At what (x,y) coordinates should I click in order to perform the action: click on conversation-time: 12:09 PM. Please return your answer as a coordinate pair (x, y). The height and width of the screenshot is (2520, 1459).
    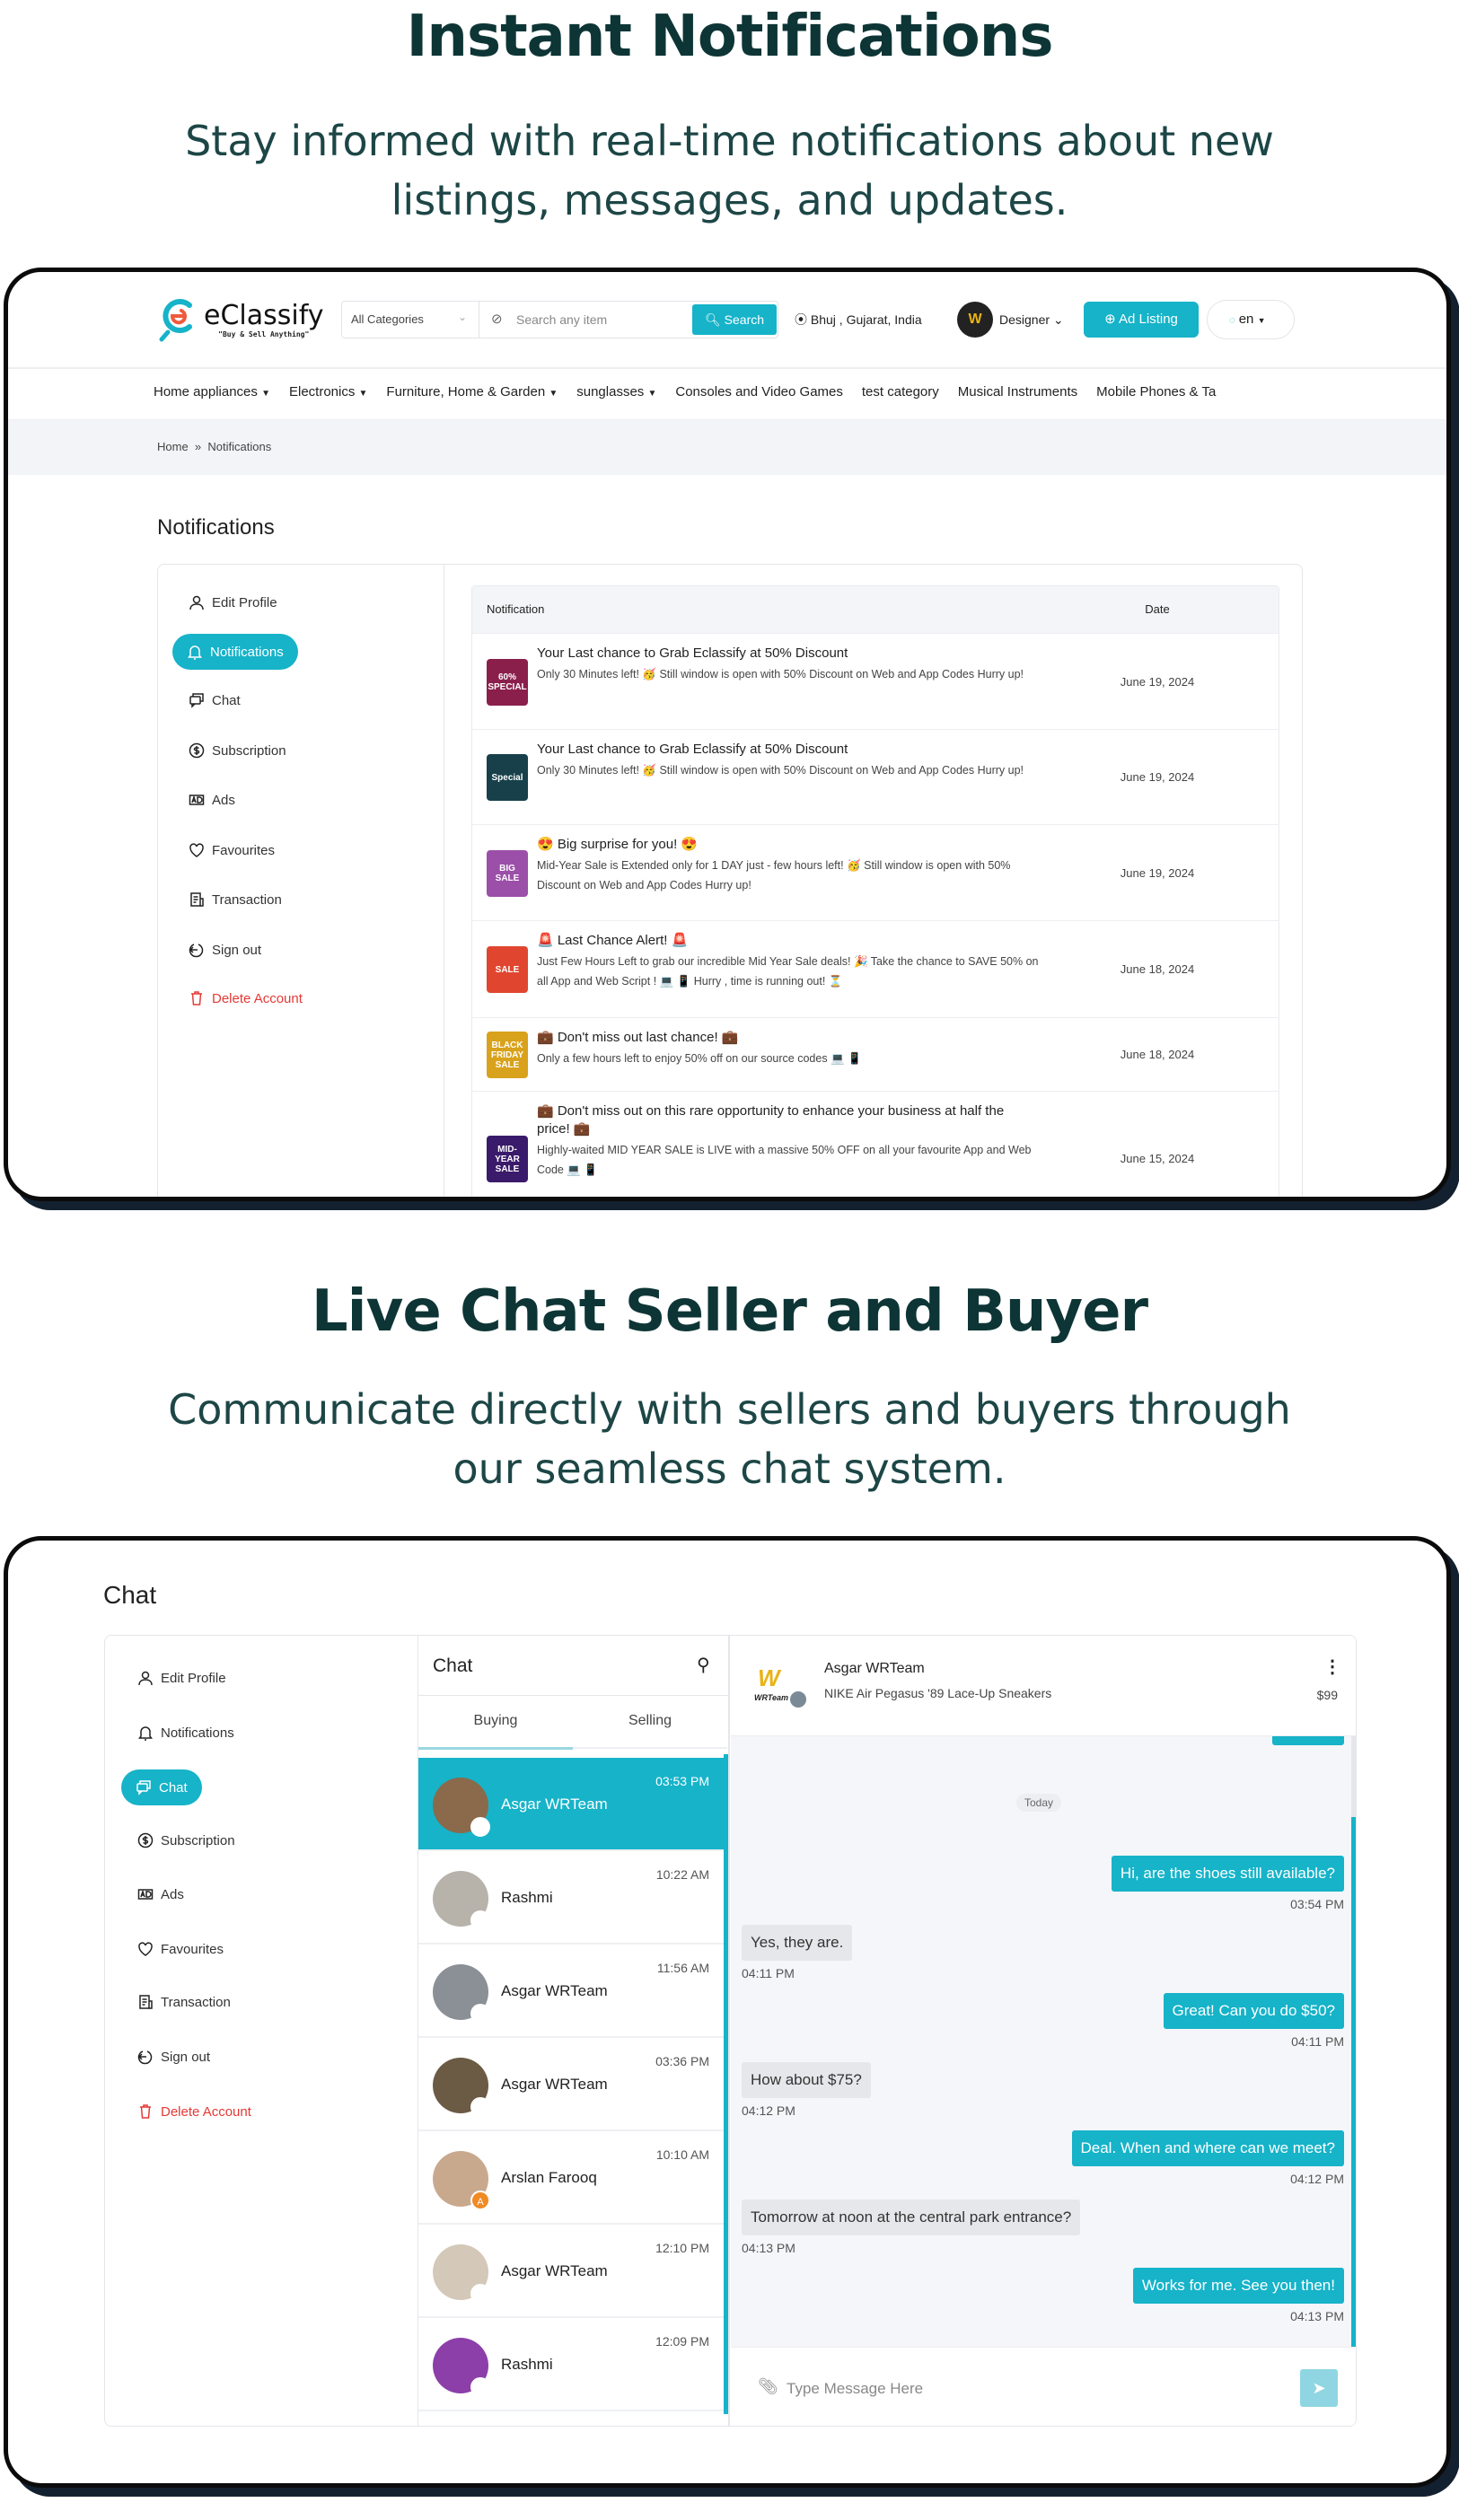
    Looking at the image, I should click on (682, 2342).